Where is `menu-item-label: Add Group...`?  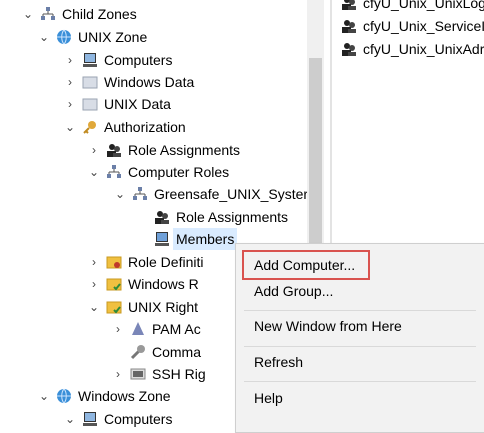
menu-item-label: Add Group... is located at coordinates (294, 291).